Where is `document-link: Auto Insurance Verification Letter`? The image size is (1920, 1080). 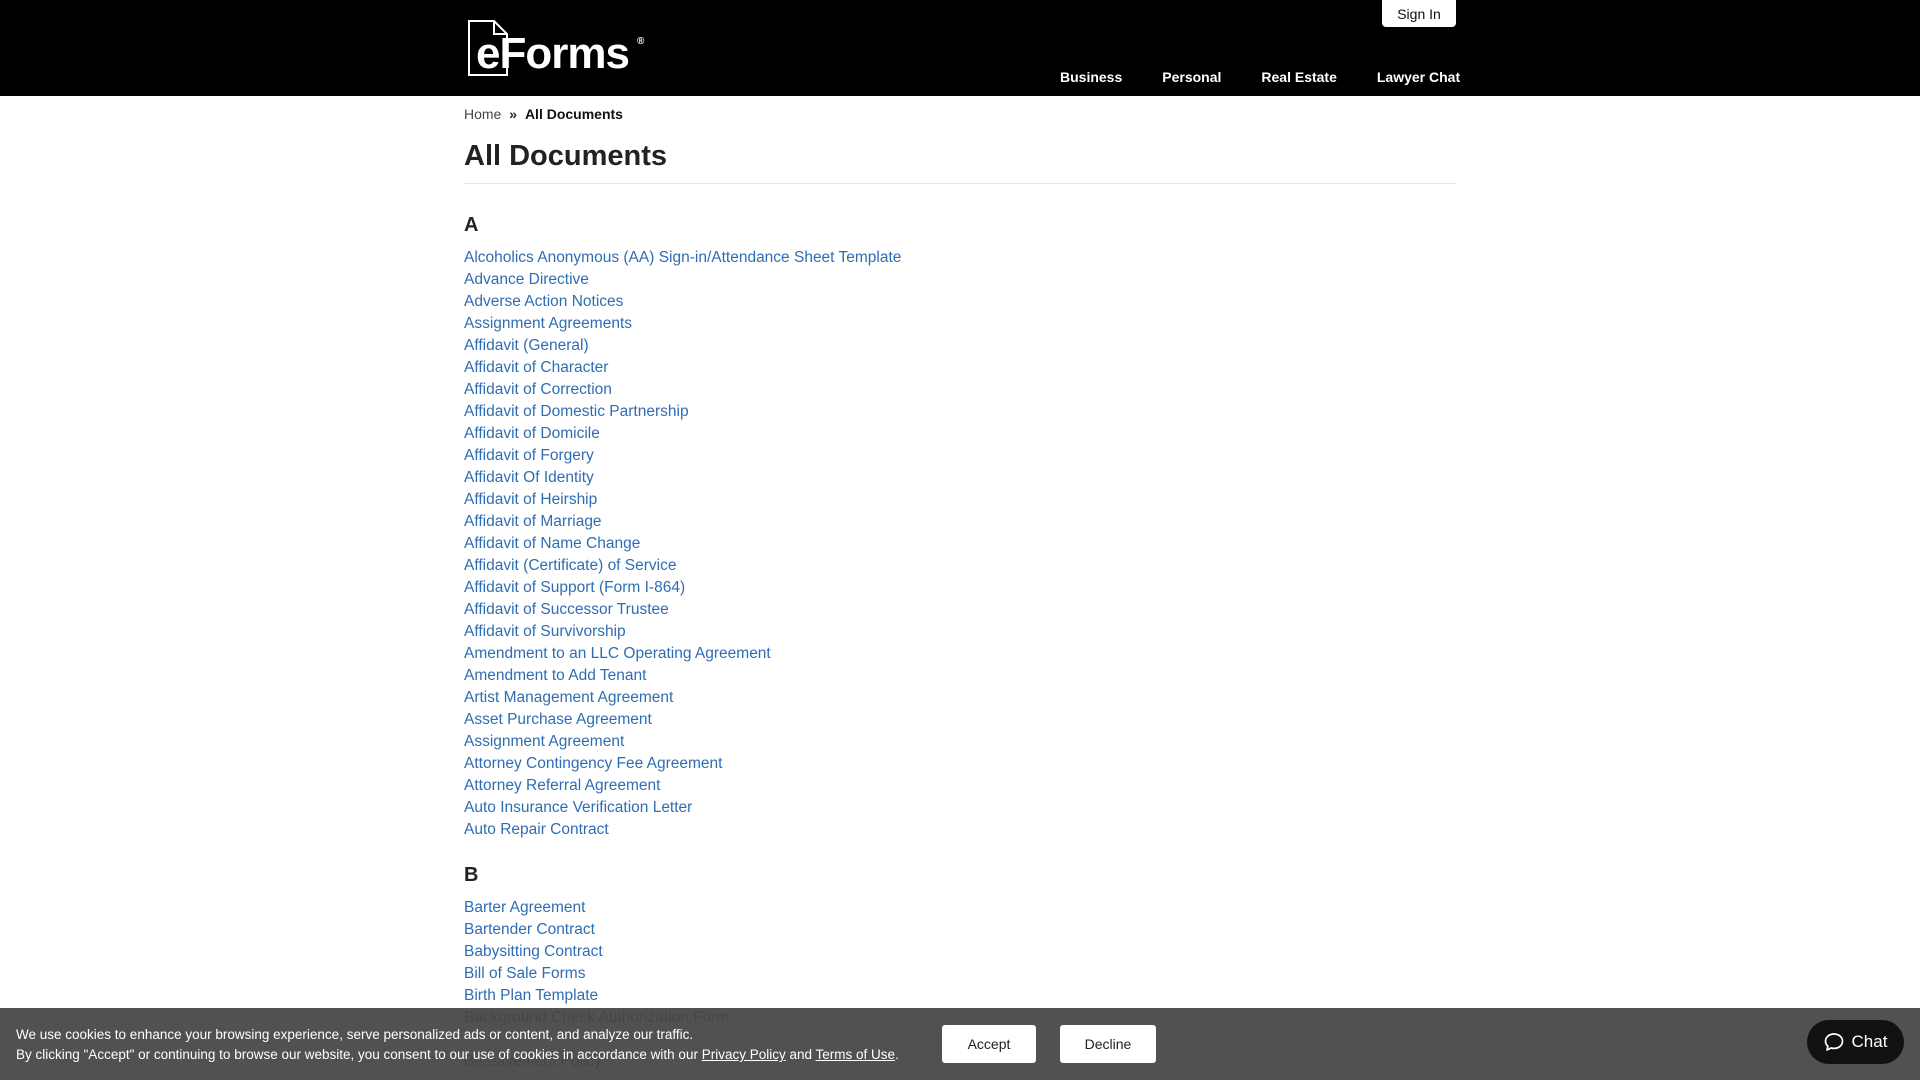 document-link: Auto Insurance Verification Letter is located at coordinates (578, 807).